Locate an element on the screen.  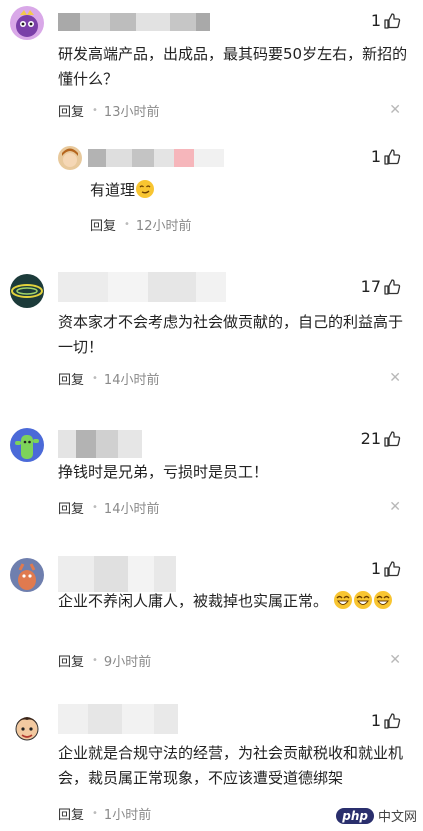
timestamp: 1小时前 is located at coordinates (127, 815).